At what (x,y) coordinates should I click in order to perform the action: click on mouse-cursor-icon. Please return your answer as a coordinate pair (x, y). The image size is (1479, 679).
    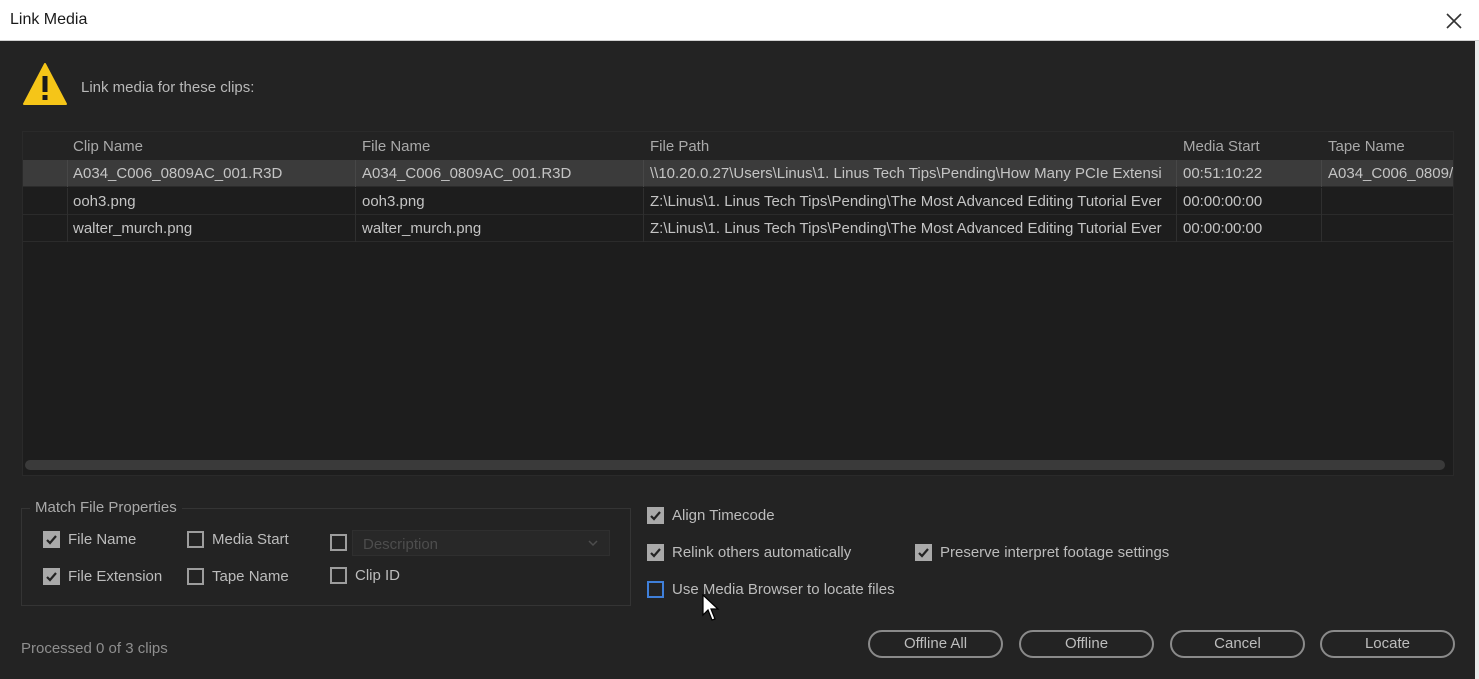
    Looking at the image, I should click on (711, 607).